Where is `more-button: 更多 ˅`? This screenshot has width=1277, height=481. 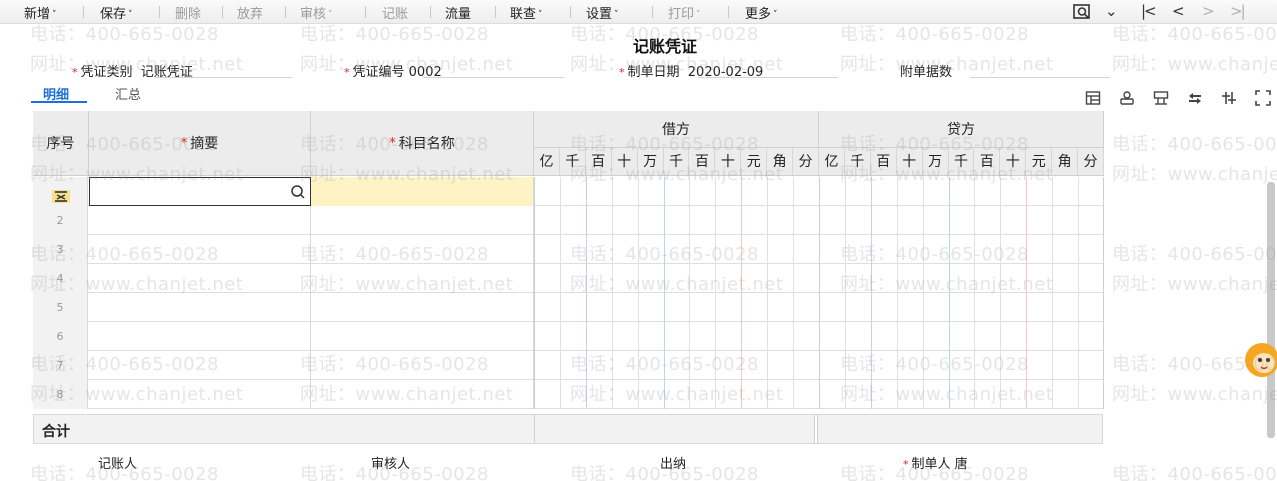 more-button: 更多 ˅ is located at coordinates (761, 12).